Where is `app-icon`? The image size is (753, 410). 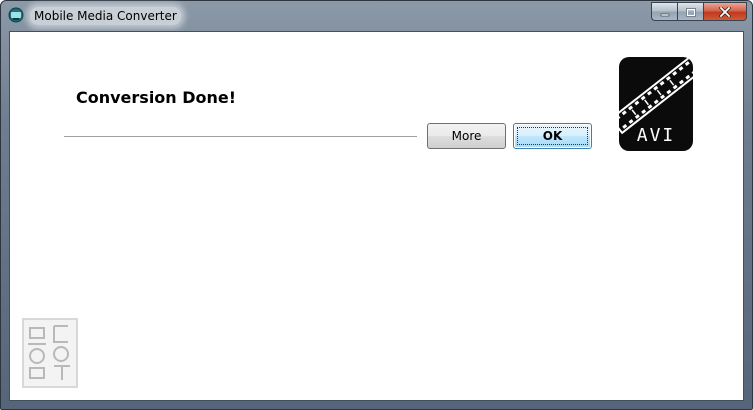
app-icon is located at coordinates (16, 15).